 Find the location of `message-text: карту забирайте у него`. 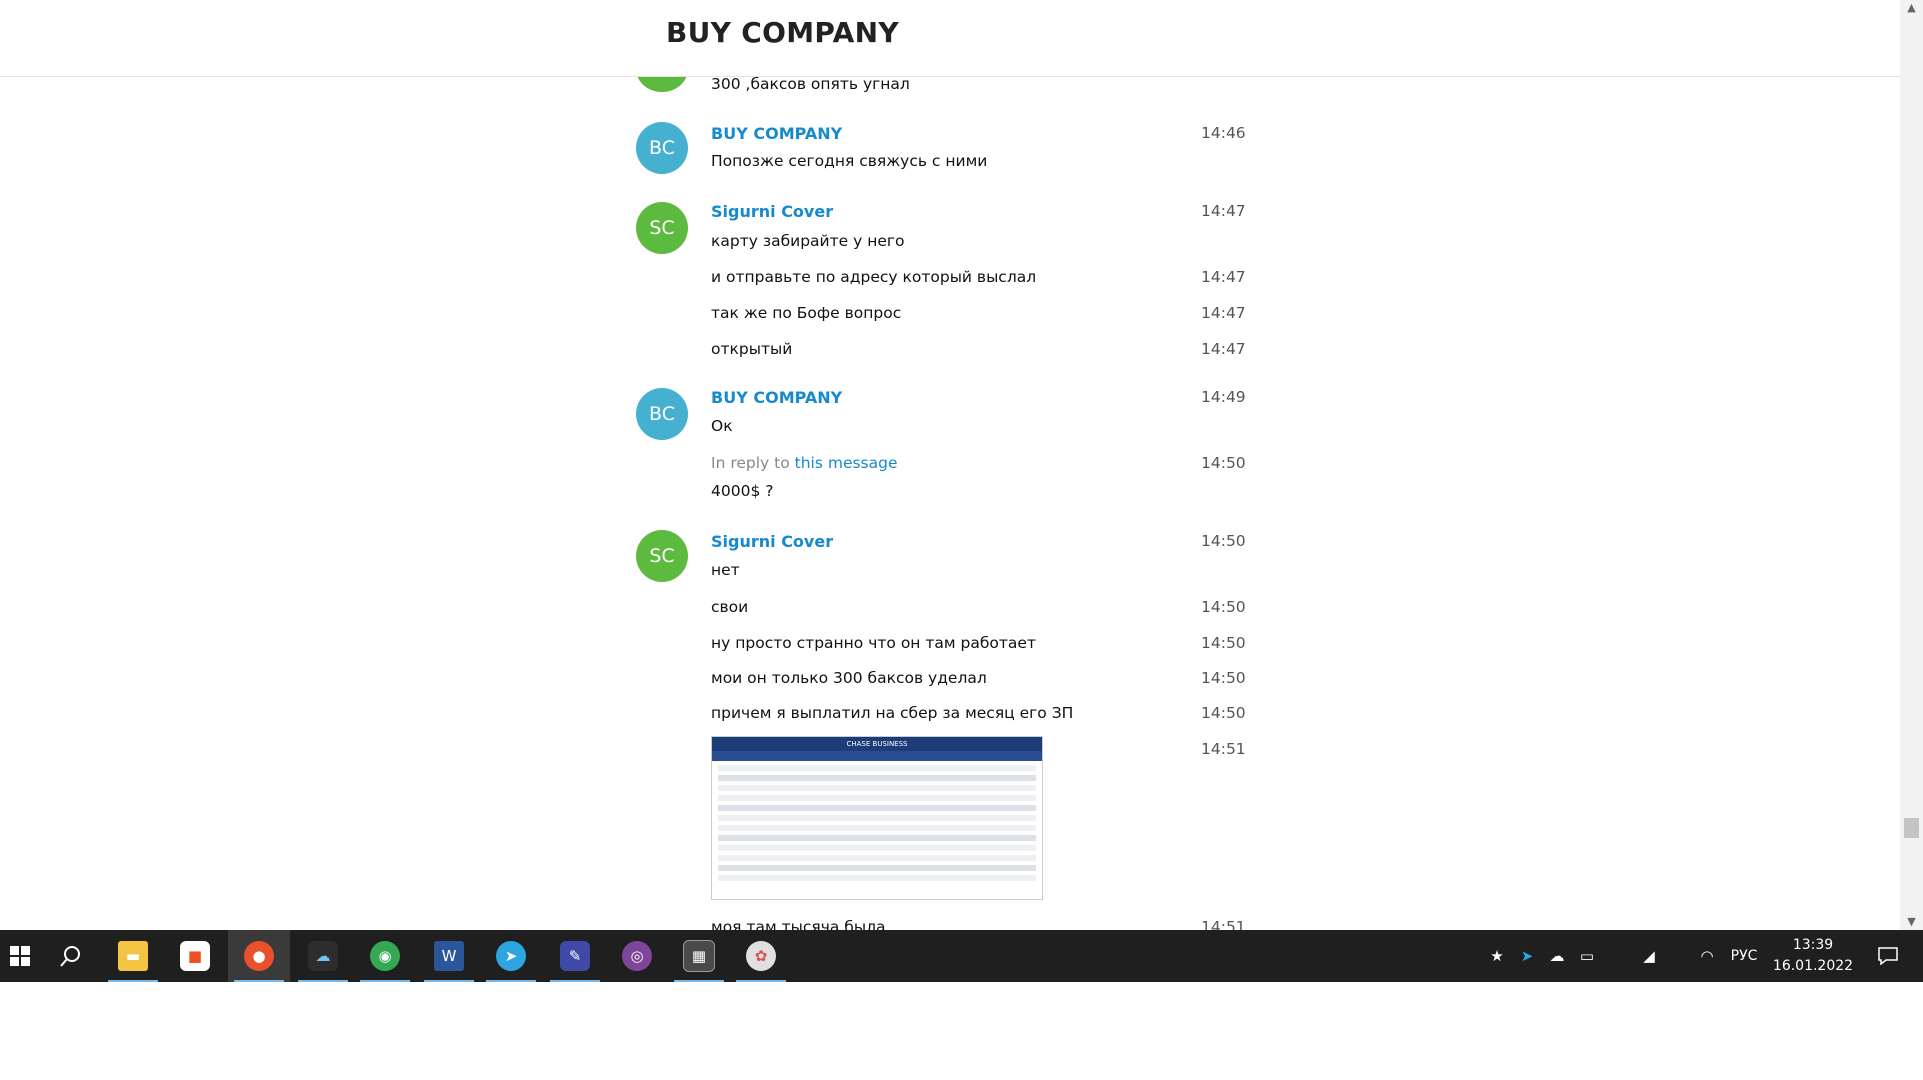

message-text: карту забирайте у него is located at coordinates (808, 241).